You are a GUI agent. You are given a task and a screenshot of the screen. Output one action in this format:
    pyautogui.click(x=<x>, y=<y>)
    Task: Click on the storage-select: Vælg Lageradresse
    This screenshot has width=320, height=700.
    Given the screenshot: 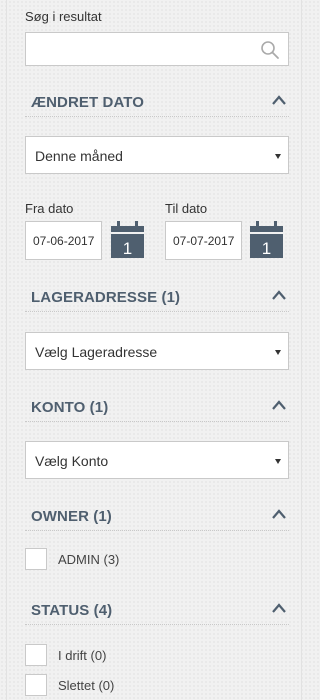 What is the action you would take?
    pyautogui.click(x=157, y=351)
    